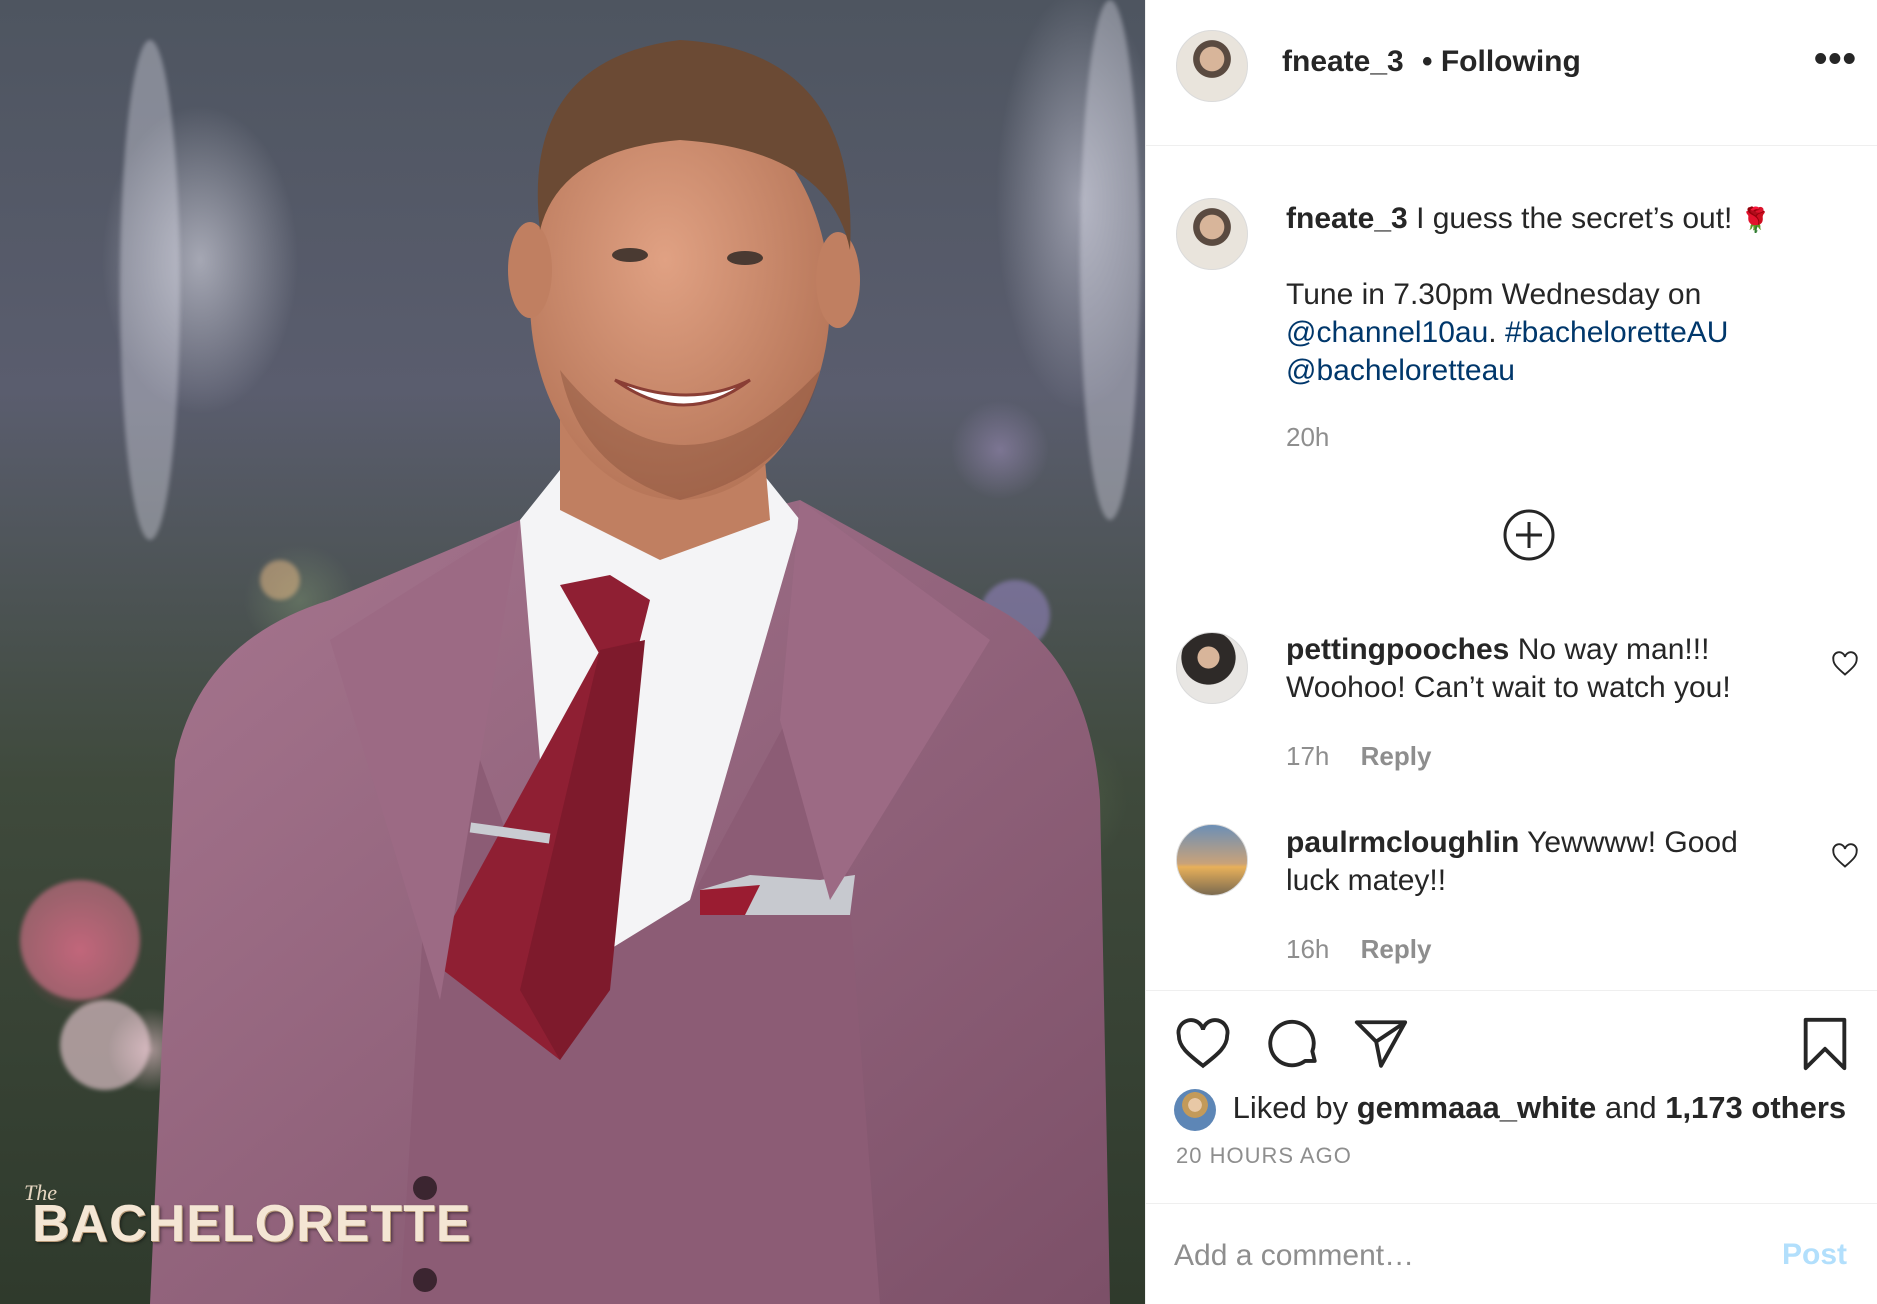  What do you see at coordinates (1571, 371) in the screenshot?
I see `mention-bacheloretteau: @bacheloretteau` at bounding box center [1571, 371].